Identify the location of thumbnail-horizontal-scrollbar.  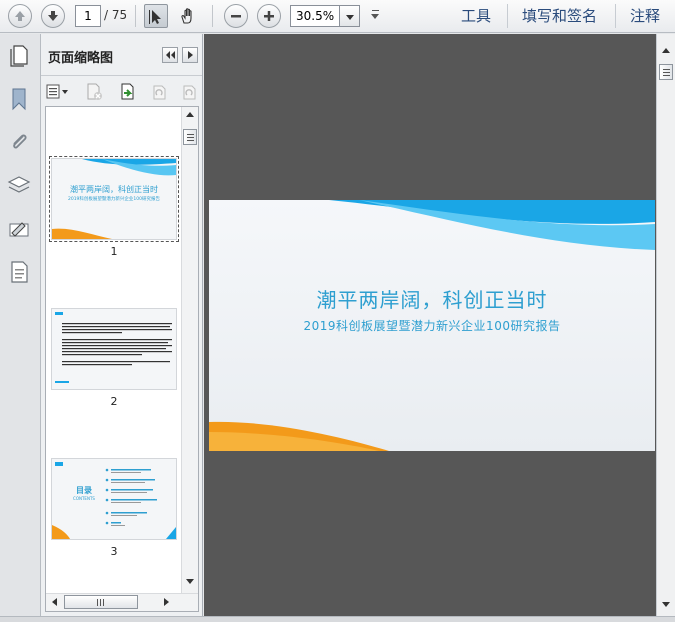
(122, 602).